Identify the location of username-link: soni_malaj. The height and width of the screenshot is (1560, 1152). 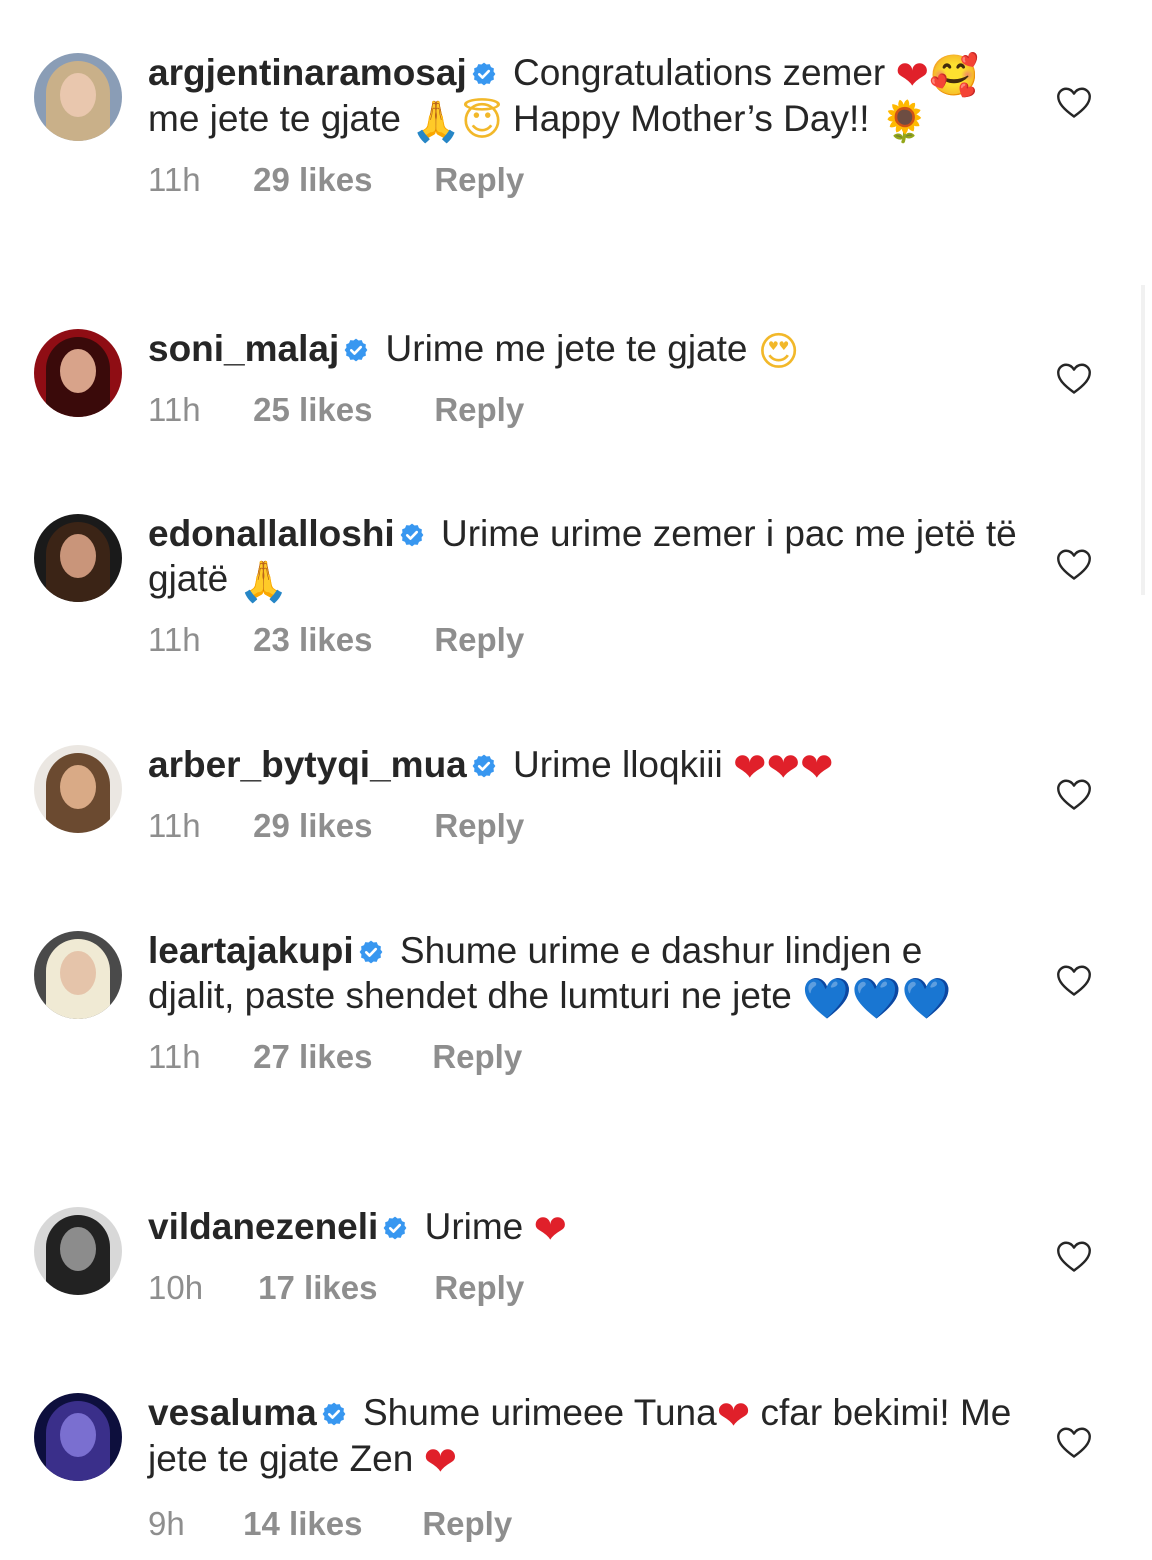
(243, 348).